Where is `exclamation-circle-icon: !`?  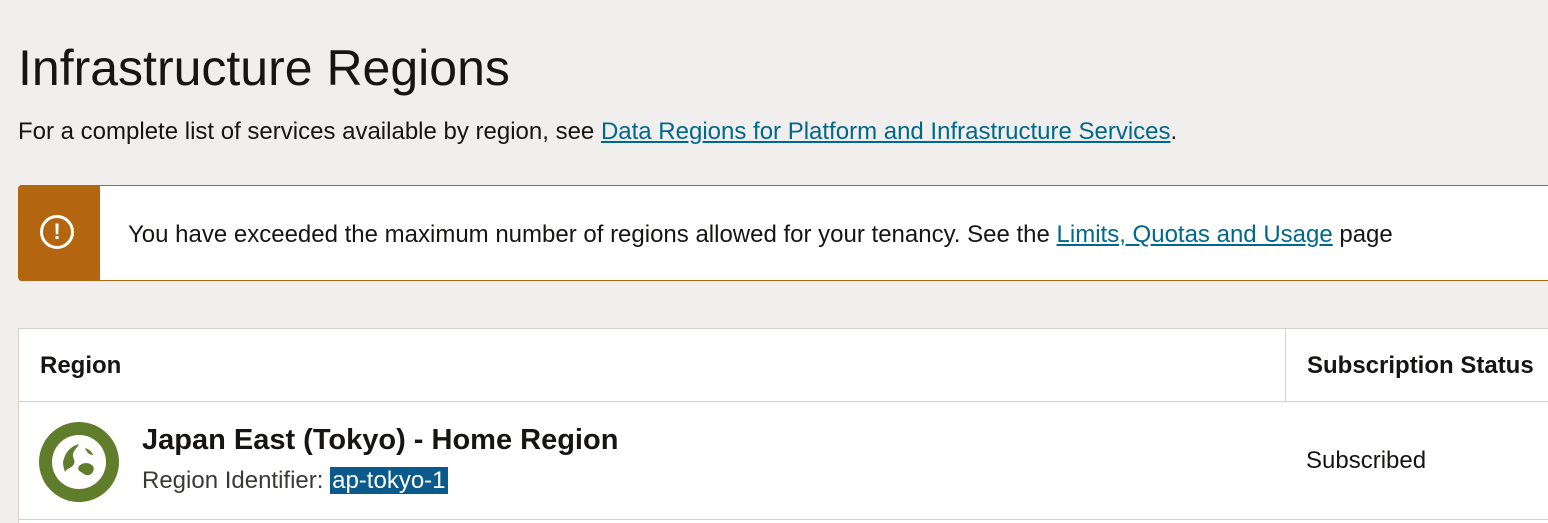 exclamation-circle-icon: ! is located at coordinates (57, 232).